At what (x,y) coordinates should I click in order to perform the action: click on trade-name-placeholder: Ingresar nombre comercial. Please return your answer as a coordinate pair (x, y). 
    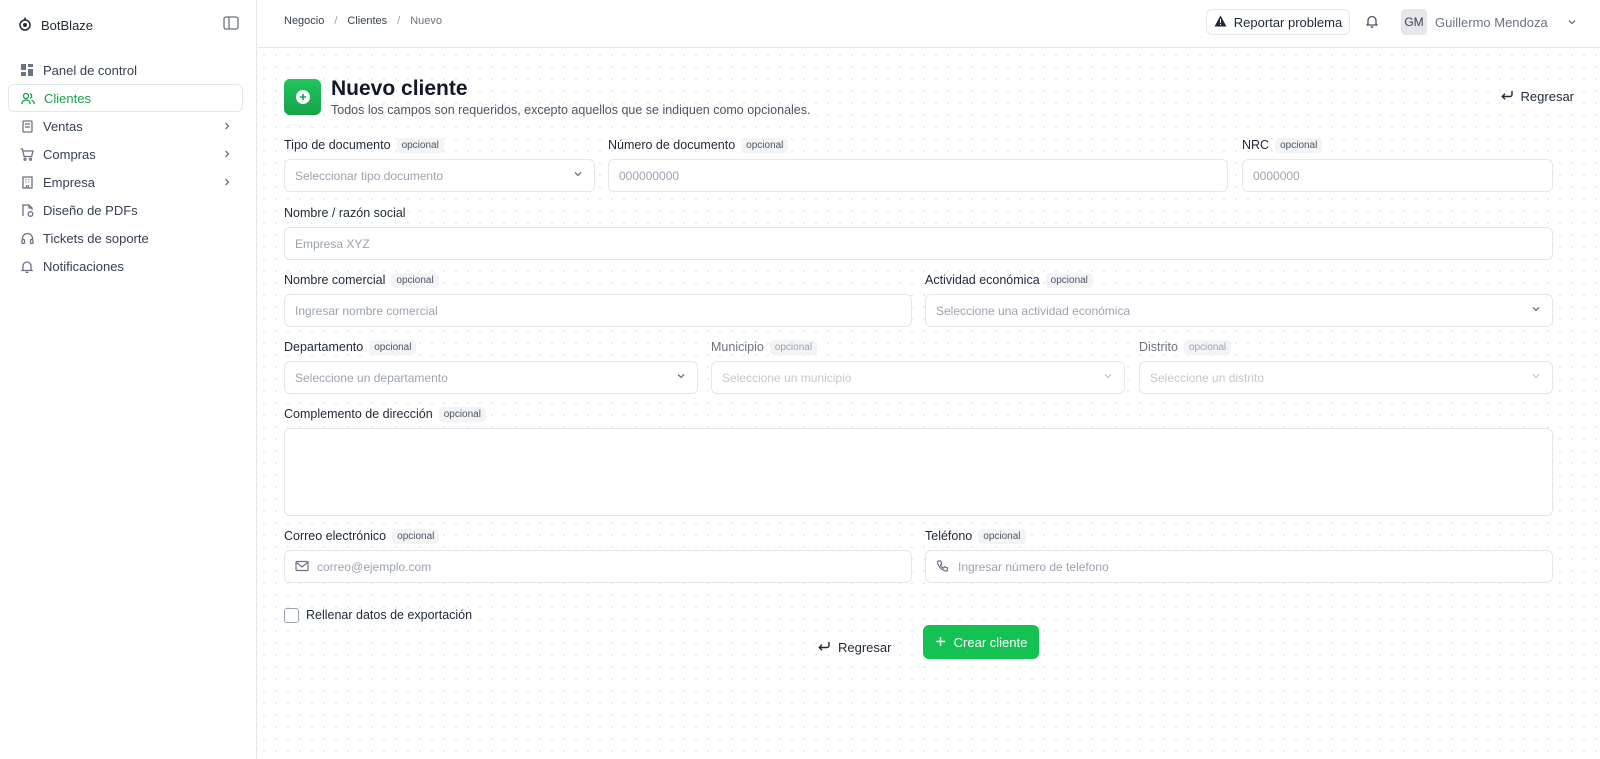
    Looking at the image, I should click on (366, 310).